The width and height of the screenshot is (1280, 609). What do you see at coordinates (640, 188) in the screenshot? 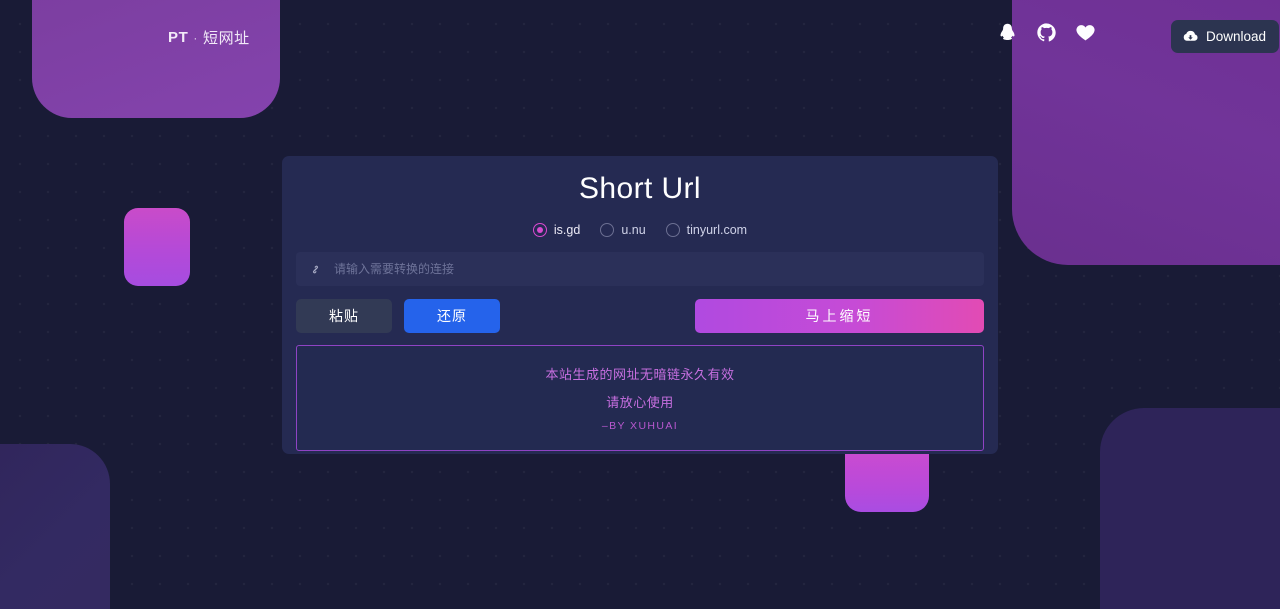
I see `page-title: Short Url` at bounding box center [640, 188].